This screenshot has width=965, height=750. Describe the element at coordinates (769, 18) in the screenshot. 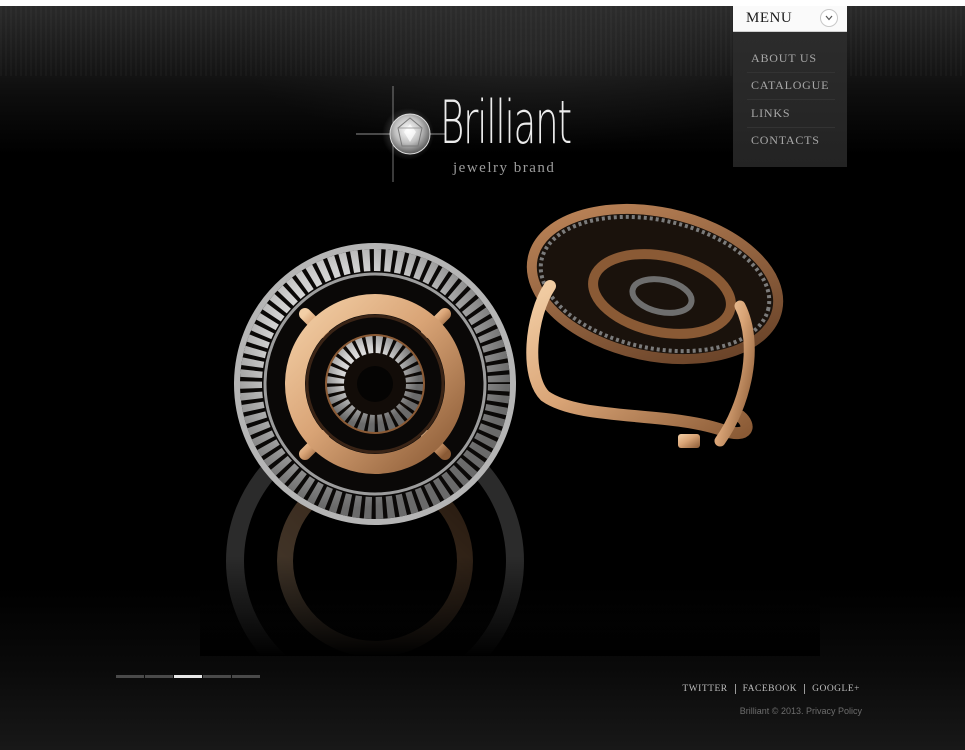

I see `menu-label: MENU` at that location.